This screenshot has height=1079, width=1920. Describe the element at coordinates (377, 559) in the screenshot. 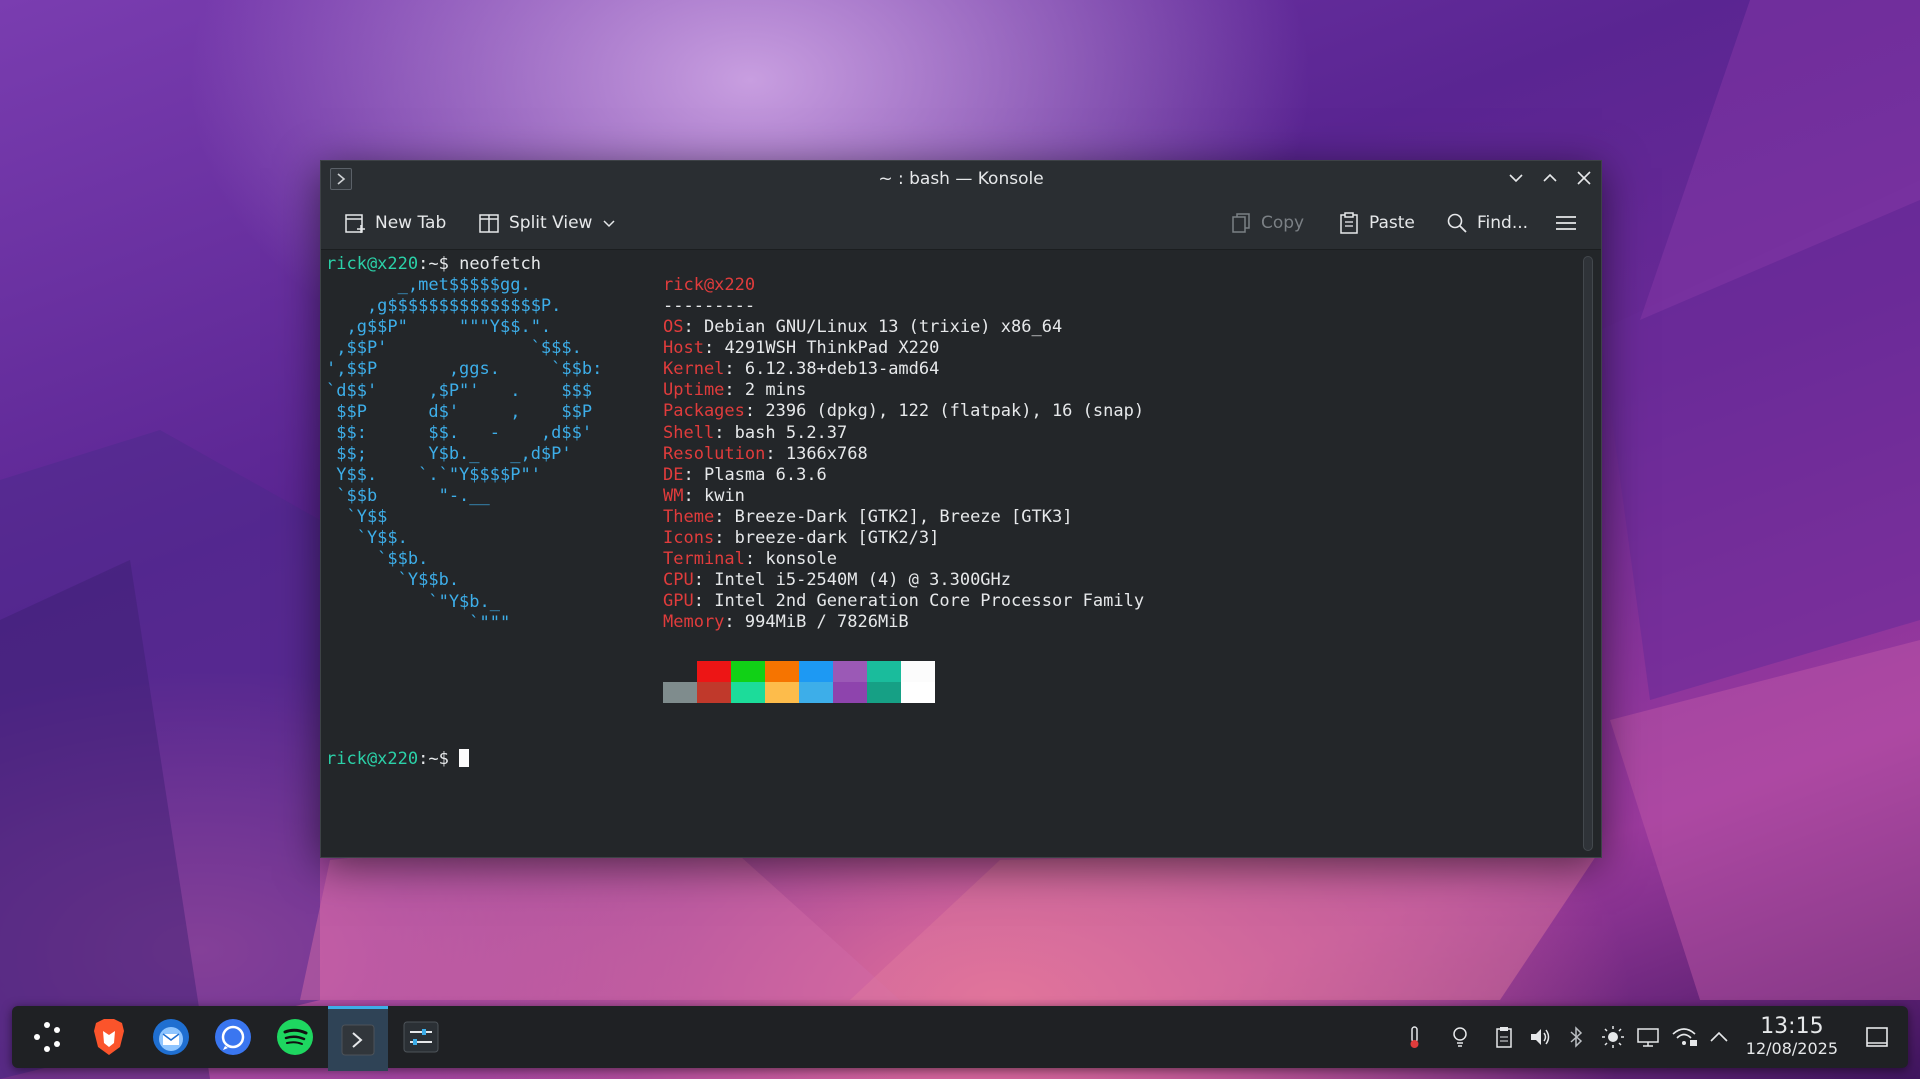

I see `logo-line: `$$b.` at that location.